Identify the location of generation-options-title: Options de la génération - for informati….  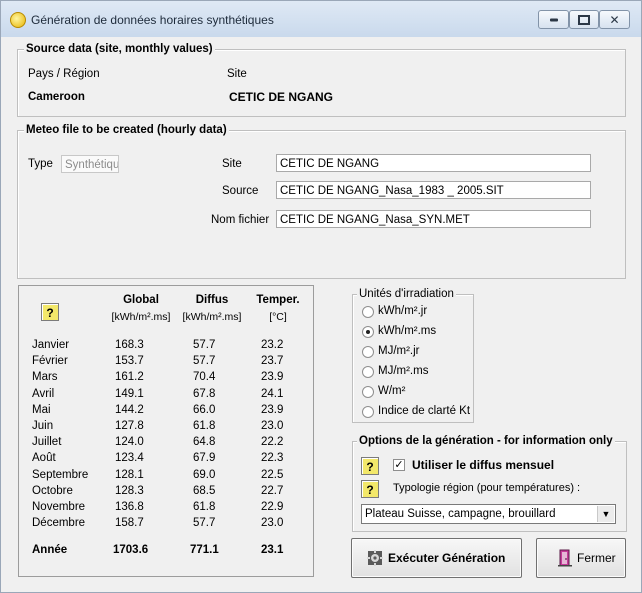
(486, 441).